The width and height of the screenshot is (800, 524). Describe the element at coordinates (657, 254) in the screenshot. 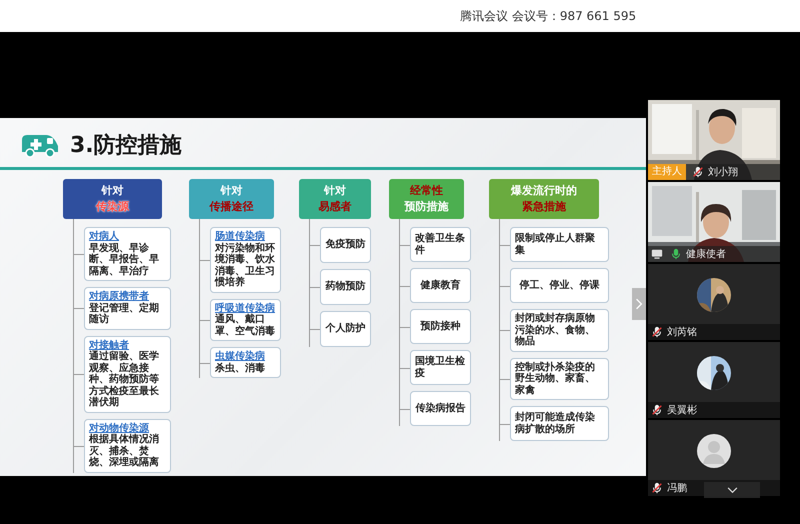

I see `screen-icon` at that location.